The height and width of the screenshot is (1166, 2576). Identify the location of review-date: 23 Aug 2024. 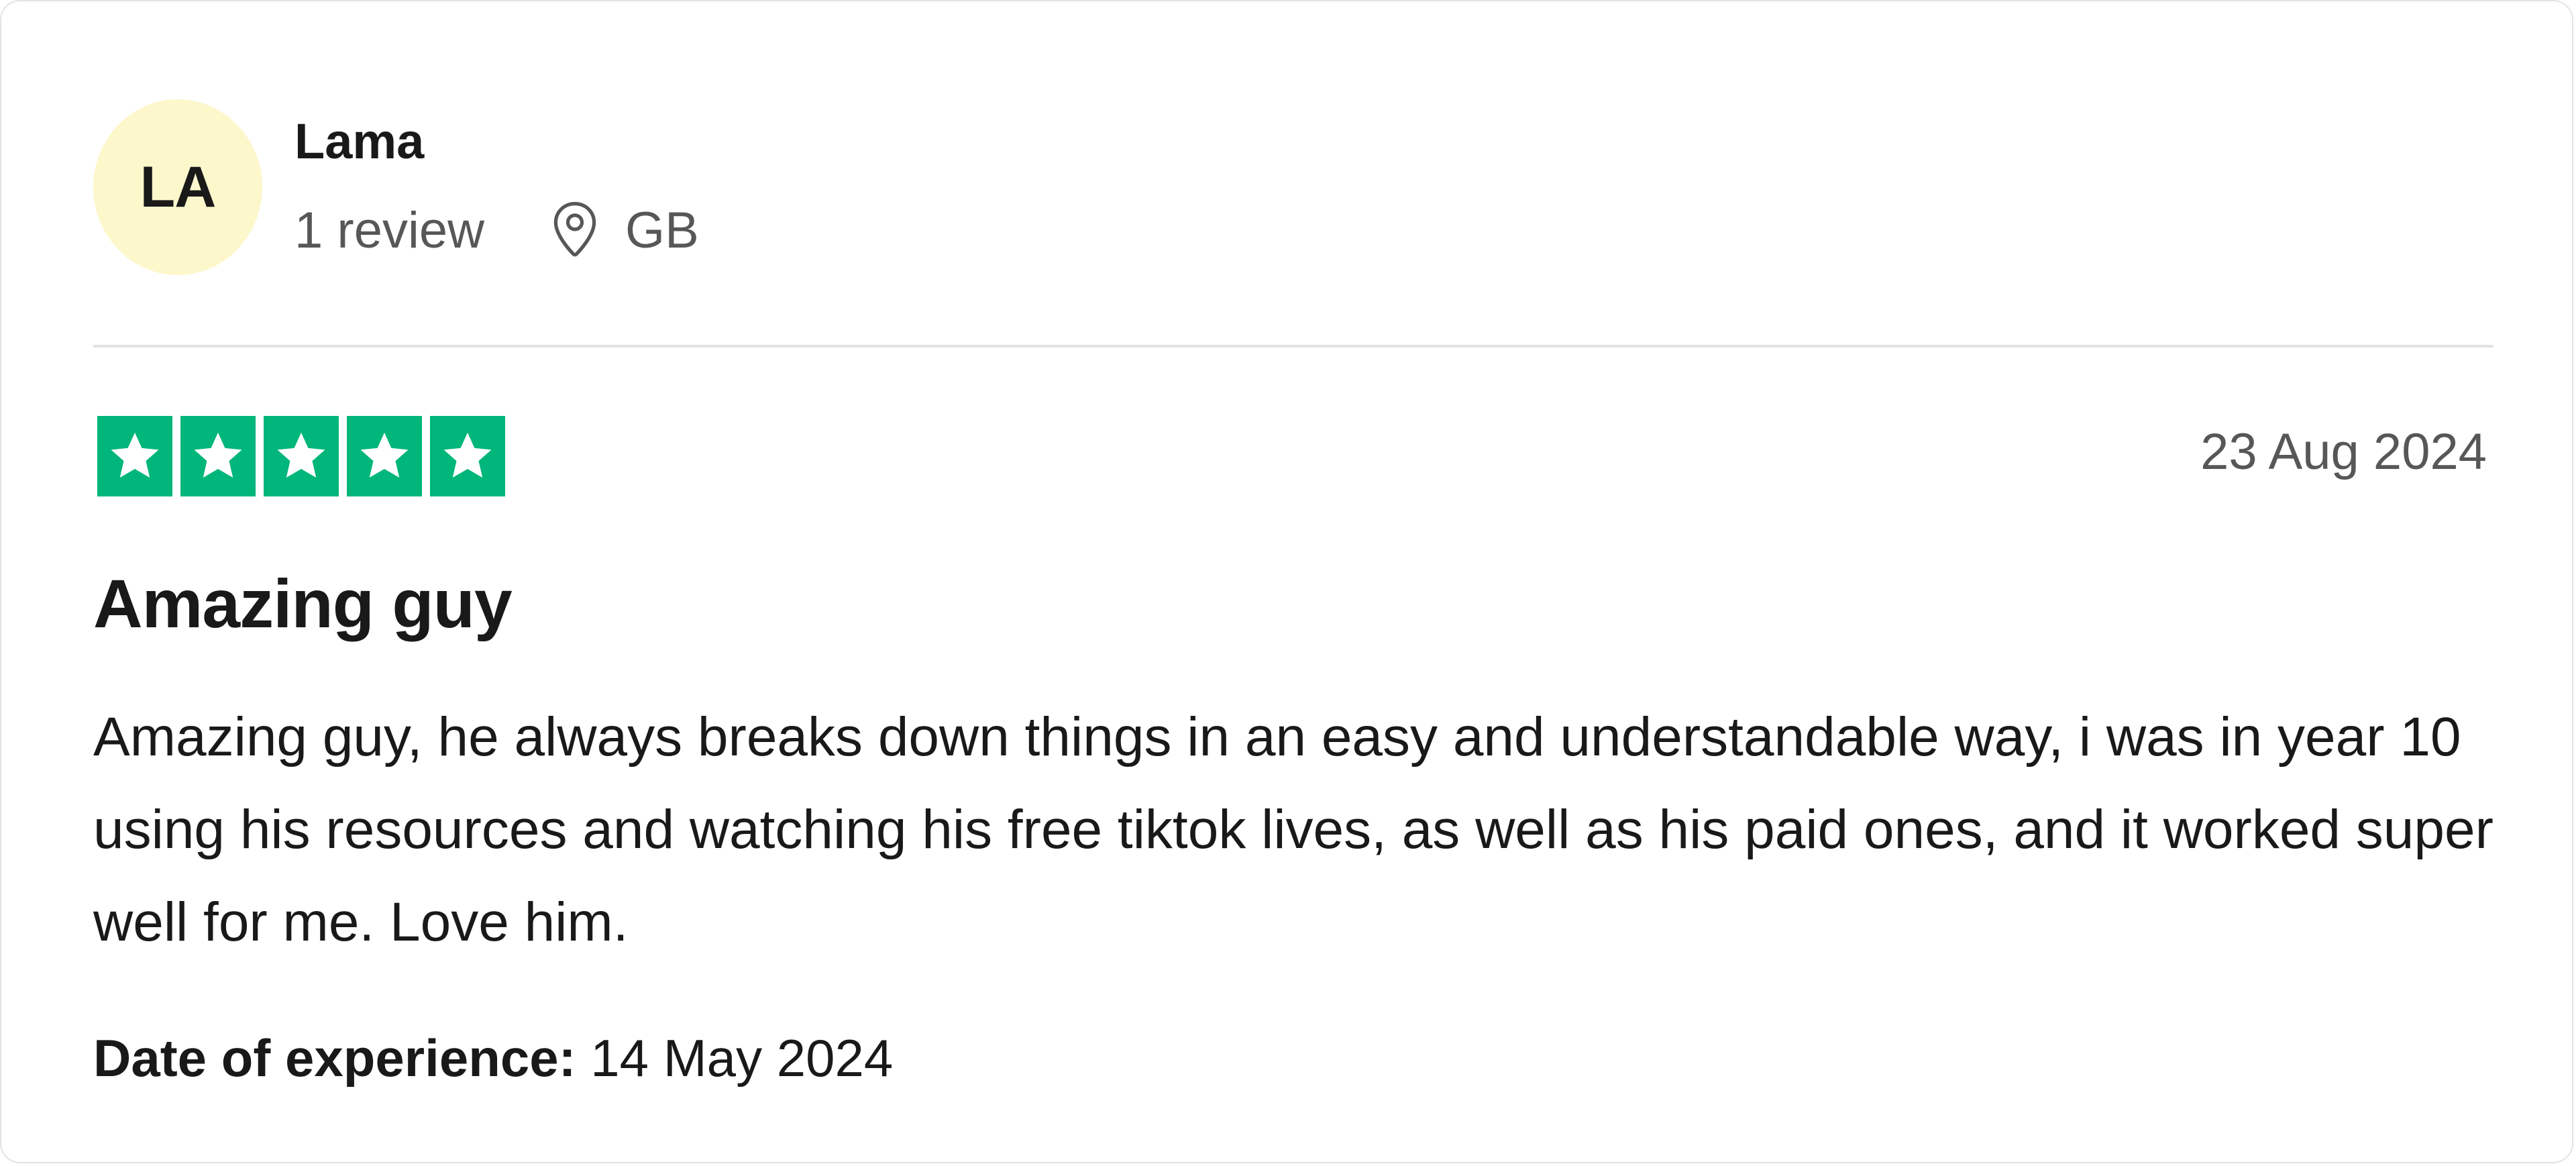
(2343, 451).